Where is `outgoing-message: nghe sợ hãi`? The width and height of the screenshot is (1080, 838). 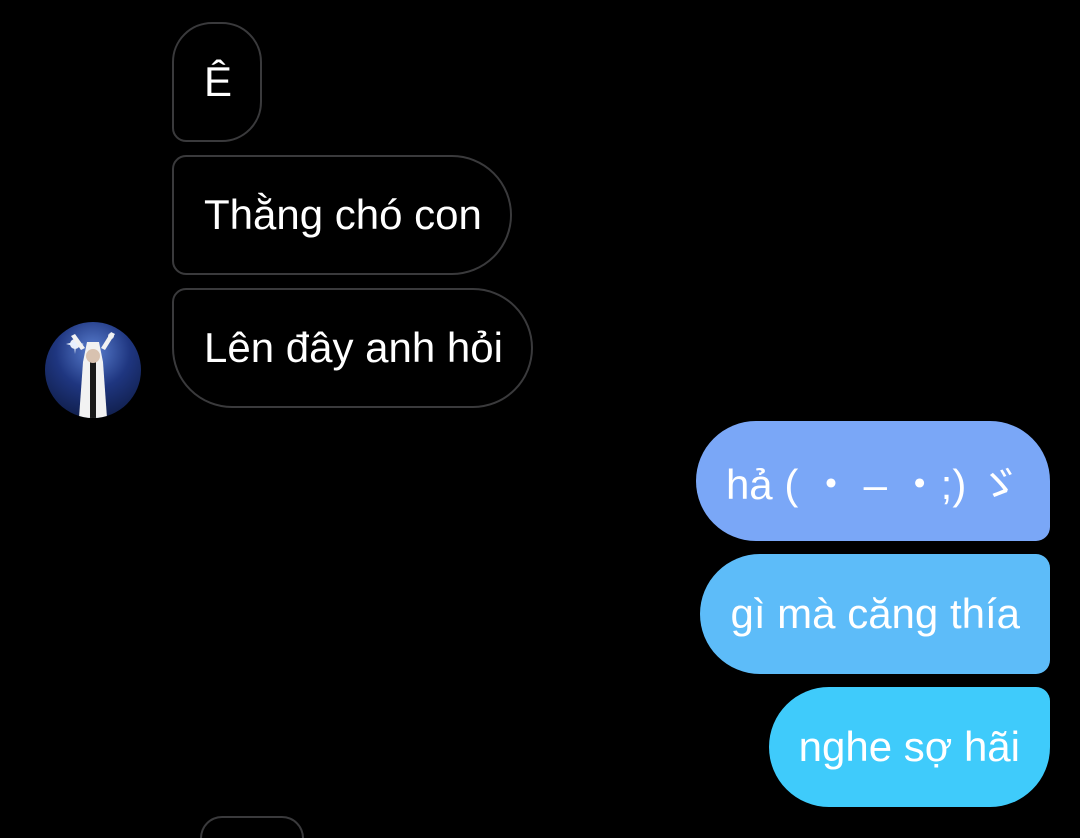
outgoing-message: nghe sợ hãi is located at coordinates (909, 747).